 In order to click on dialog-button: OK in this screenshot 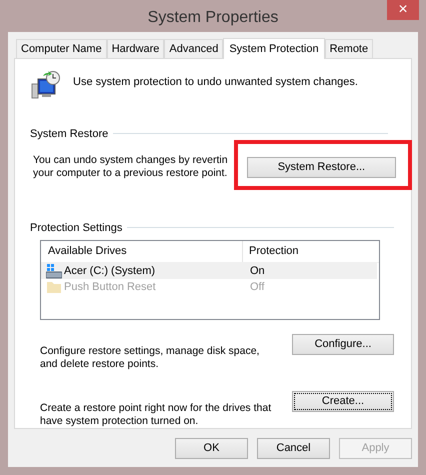, I will do `click(211, 448)`.